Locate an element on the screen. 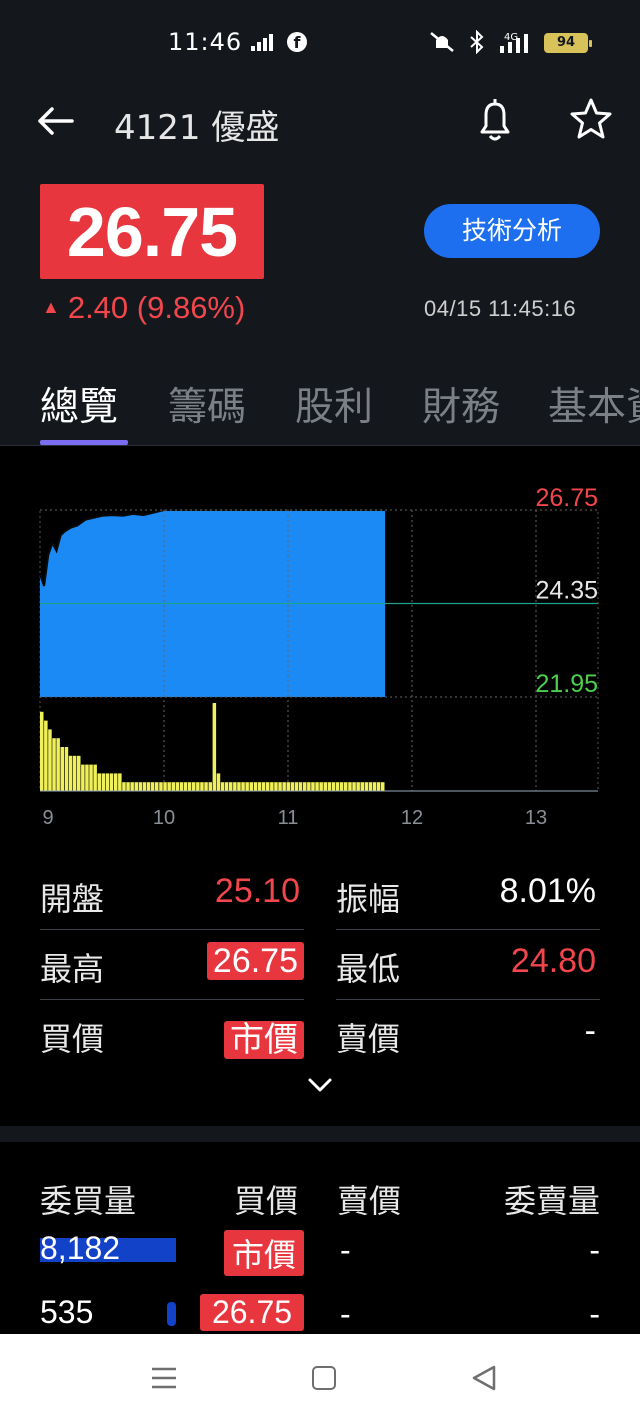 This screenshot has width=640, height=1422. x-tick-label: 11 is located at coordinates (288, 818).